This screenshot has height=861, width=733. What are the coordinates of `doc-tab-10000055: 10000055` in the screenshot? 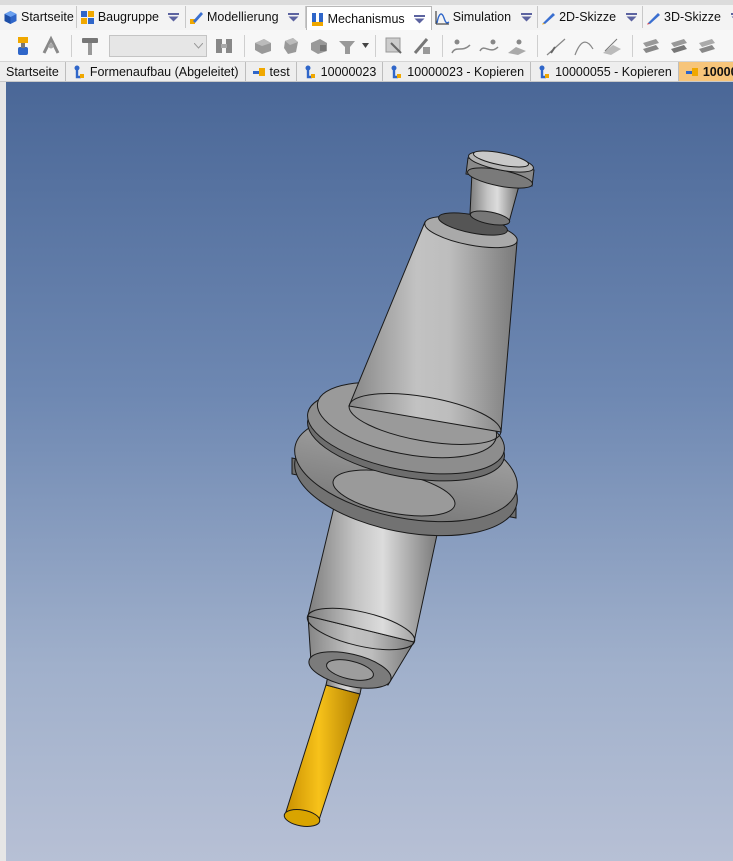 It's located at (705, 71).